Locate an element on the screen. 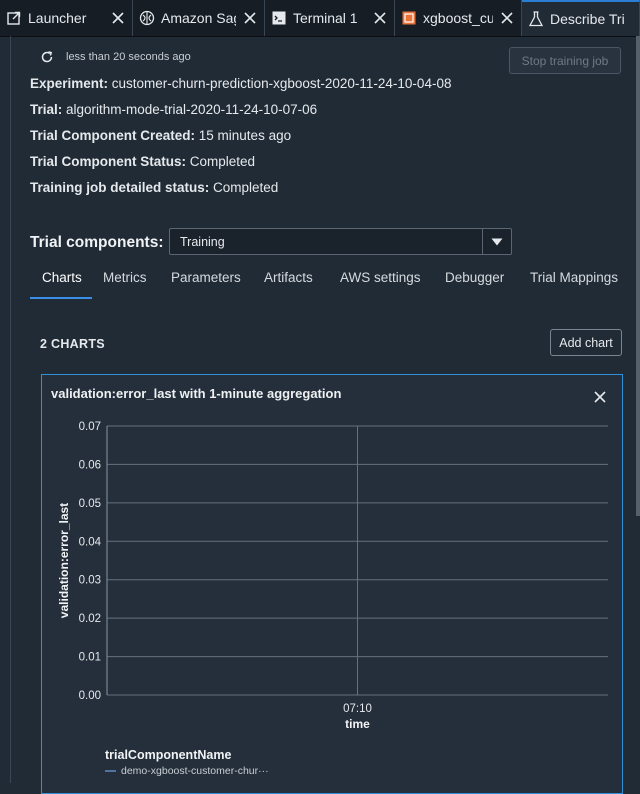 The height and width of the screenshot is (794, 640). y-tick-label: 0.02 is located at coordinates (90, 619).